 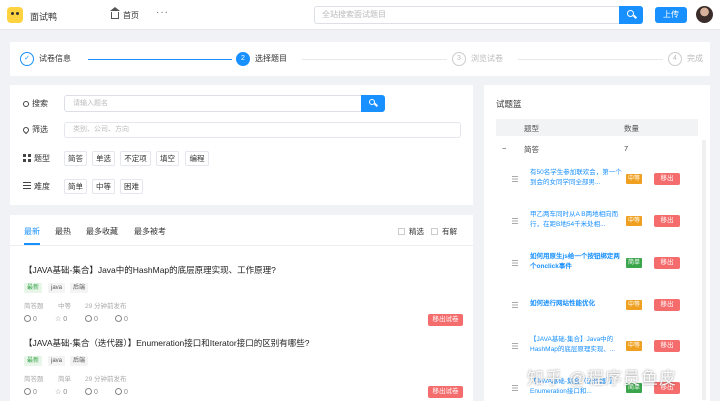 I want to click on step-3-number: 3, so click(x=459, y=59).